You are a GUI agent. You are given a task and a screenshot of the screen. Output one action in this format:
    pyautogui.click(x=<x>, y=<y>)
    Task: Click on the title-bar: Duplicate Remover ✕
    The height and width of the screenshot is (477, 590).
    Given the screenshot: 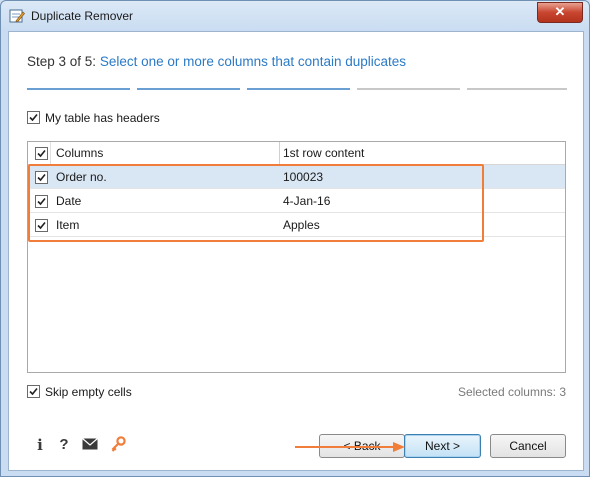 What is the action you would take?
    pyautogui.click(x=295, y=16)
    